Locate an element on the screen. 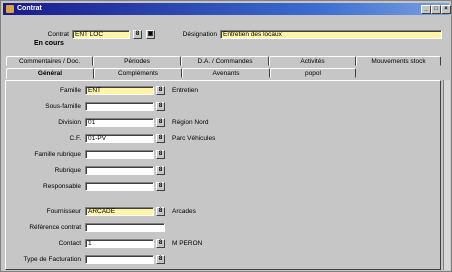  maximize-button: □ is located at coordinates (436, 9).